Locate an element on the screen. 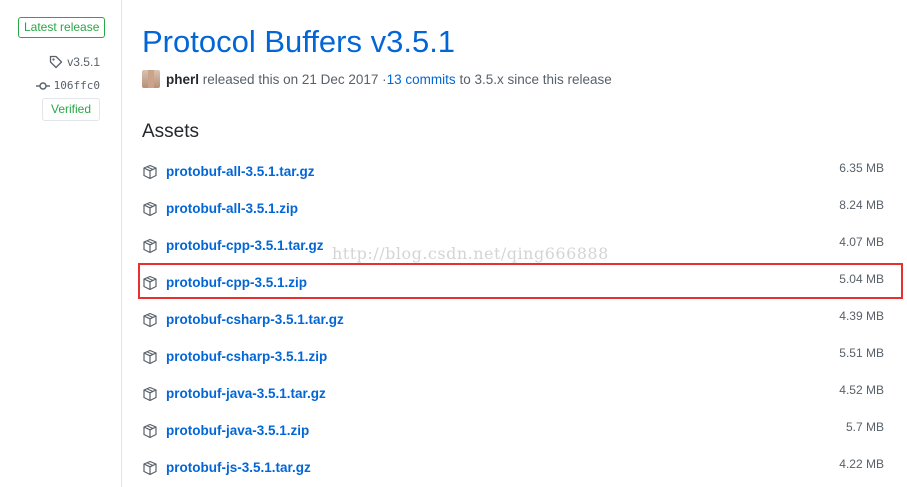  asset-size: 6.35 MB is located at coordinates (861, 168).